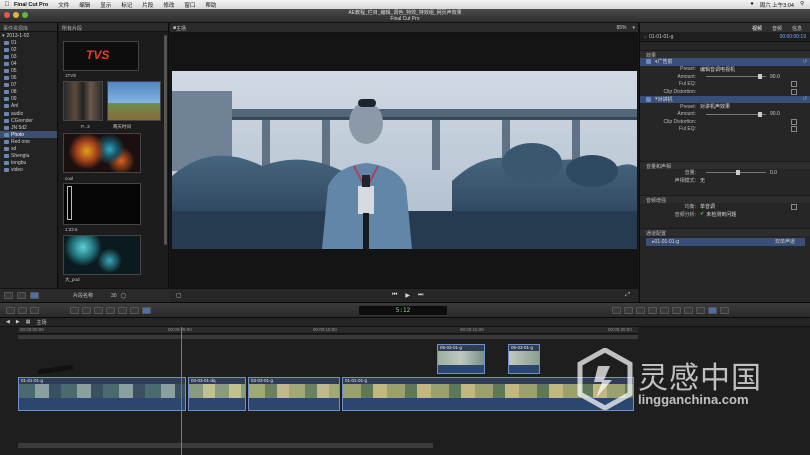  Describe the element at coordinates (34, 295) in the screenshot. I see `filmstrip-view-icon` at that location.